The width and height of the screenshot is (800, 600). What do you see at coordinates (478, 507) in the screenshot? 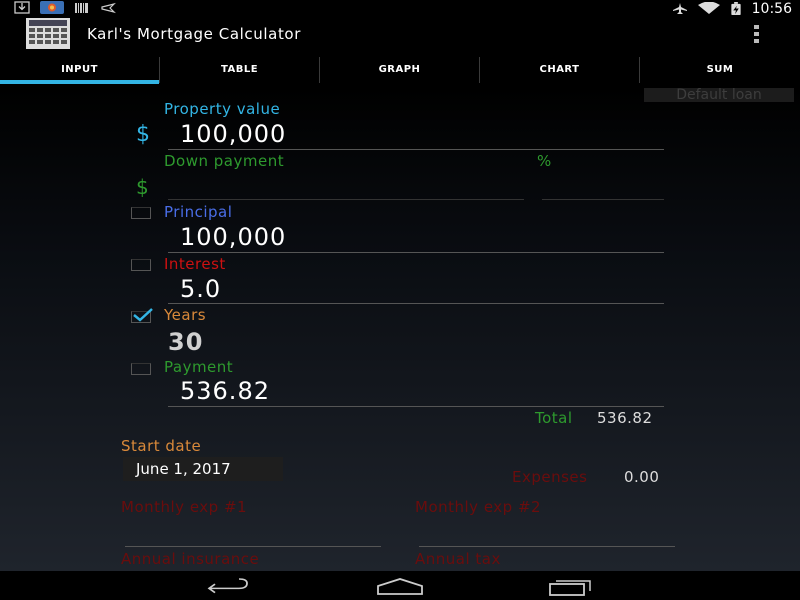
I see `monthly-exp-2-label: Monthly exp #2` at bounding box center [478, 507].